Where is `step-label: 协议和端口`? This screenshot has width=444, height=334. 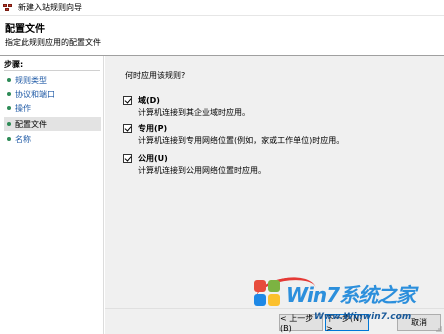 step-label: 协议和端口 is located at coordinates (35, 94).